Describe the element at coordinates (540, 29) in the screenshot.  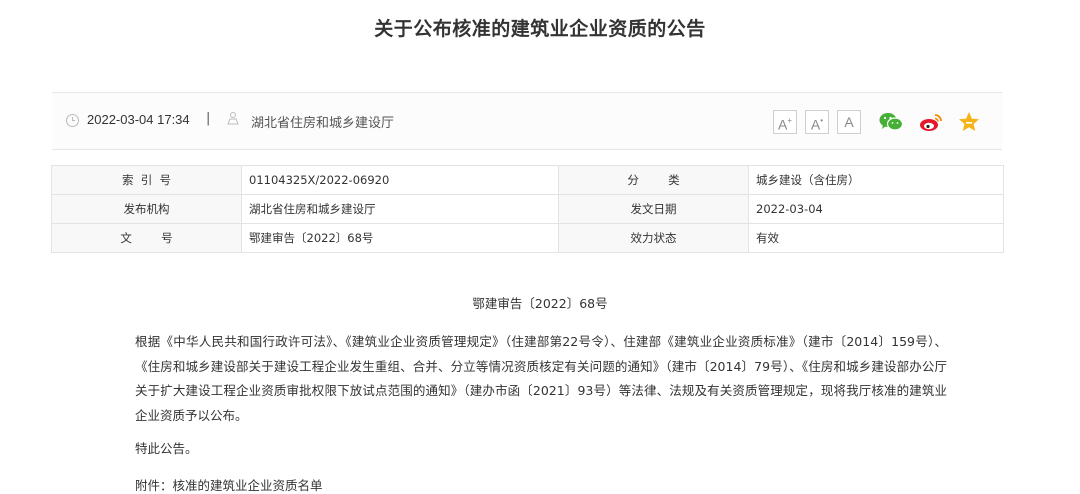
I see `page-title: 关于公布核准的建筑业企业资质的公告` at that location.